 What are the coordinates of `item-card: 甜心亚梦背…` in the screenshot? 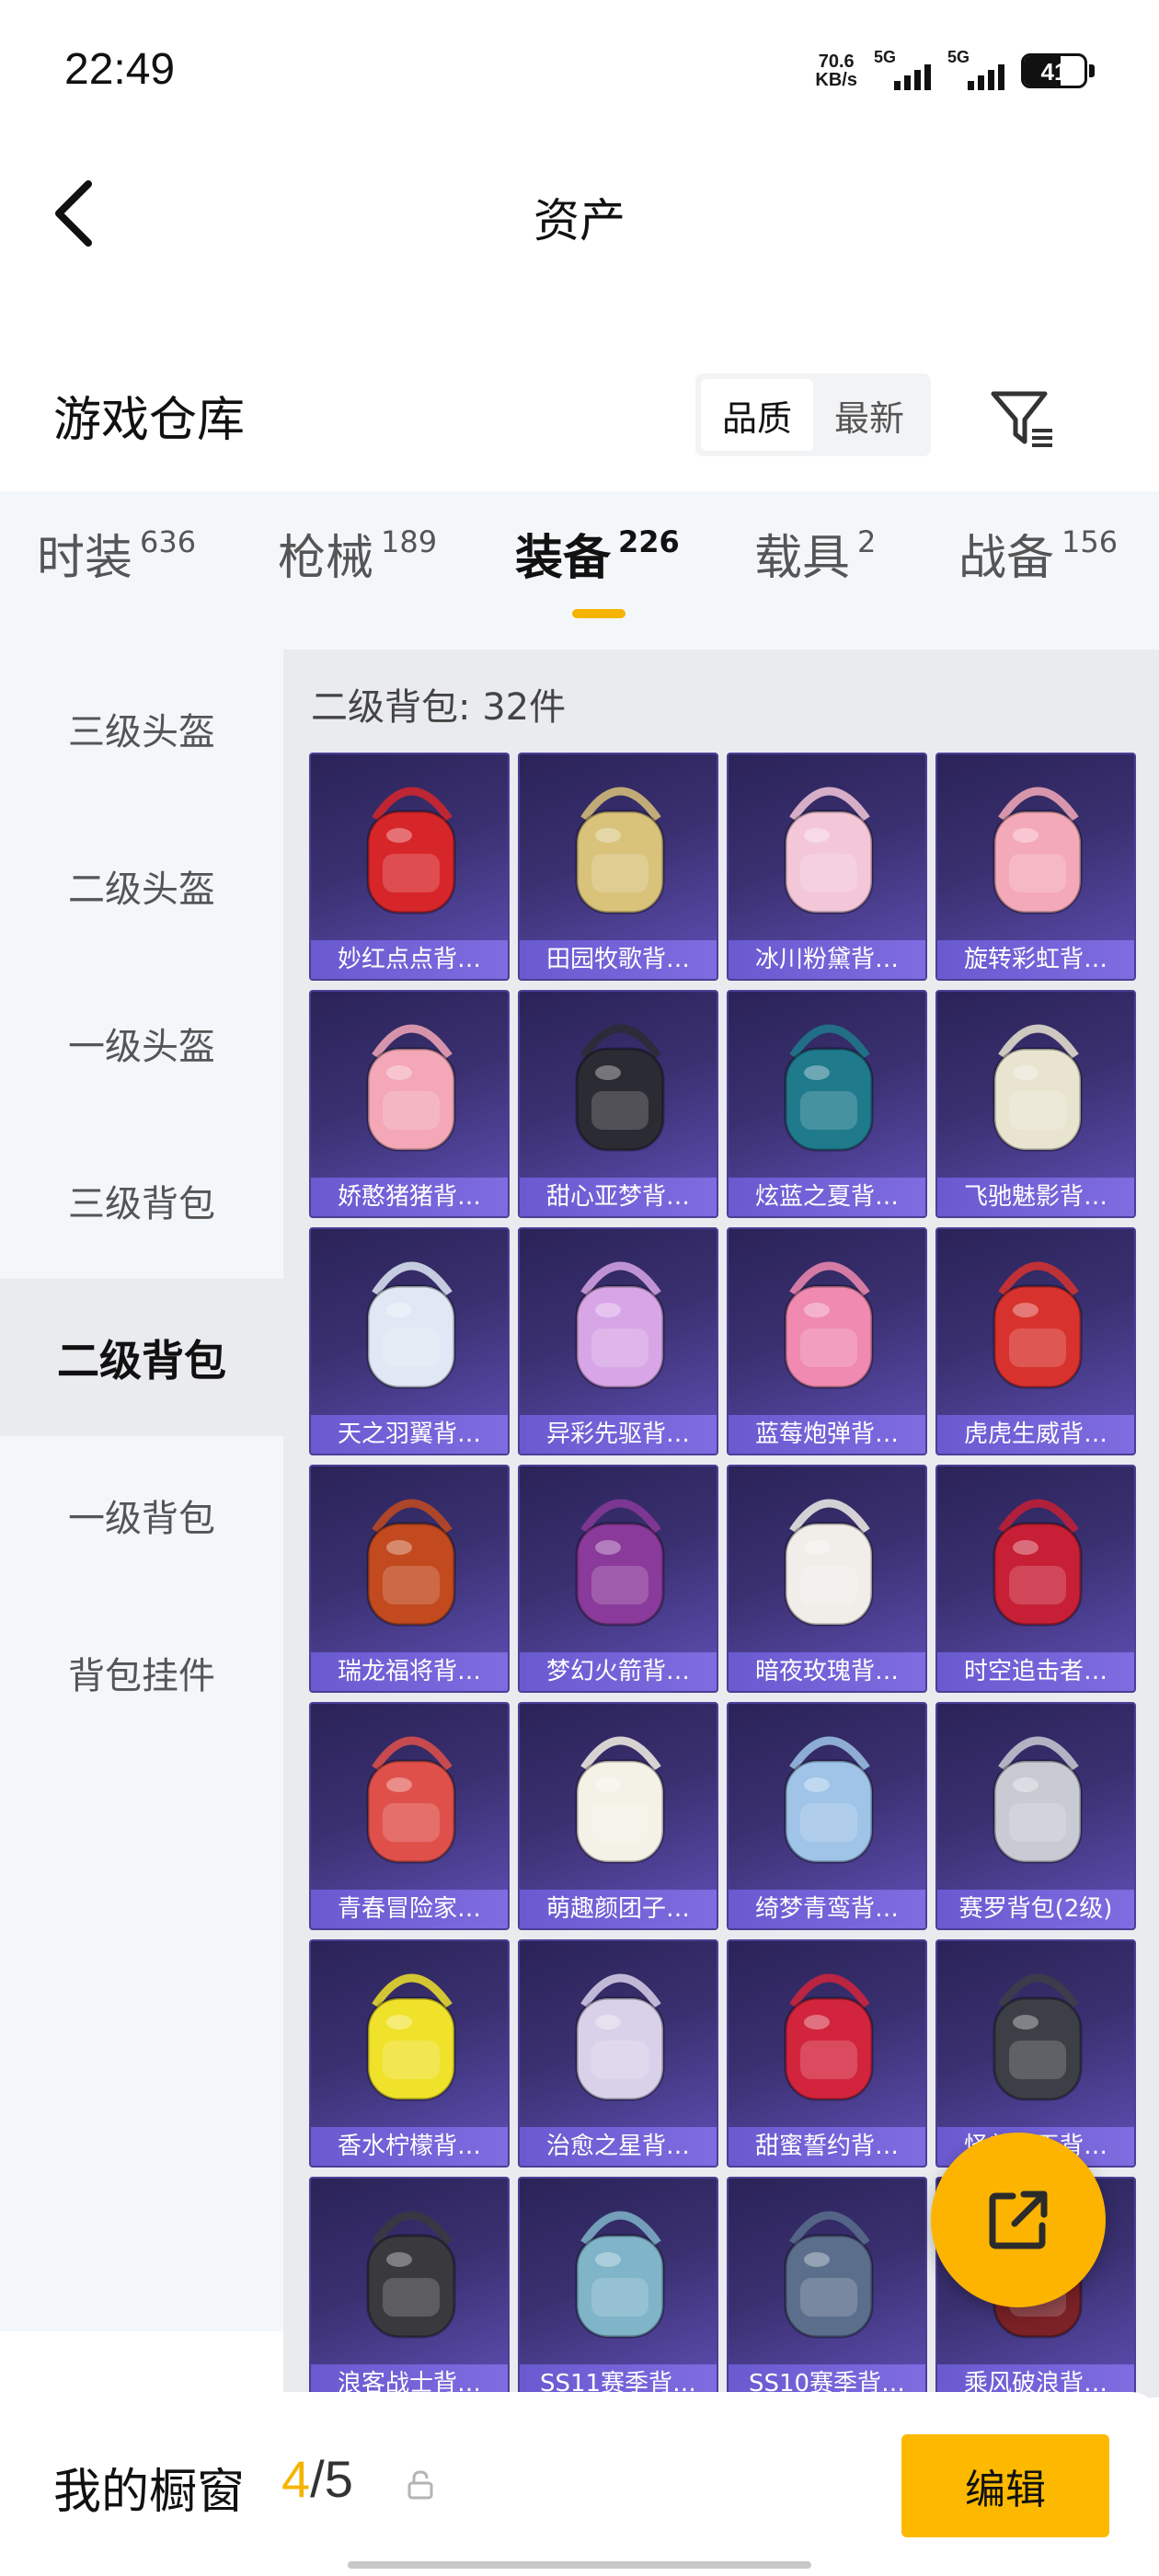 It's located at (618, 1104).